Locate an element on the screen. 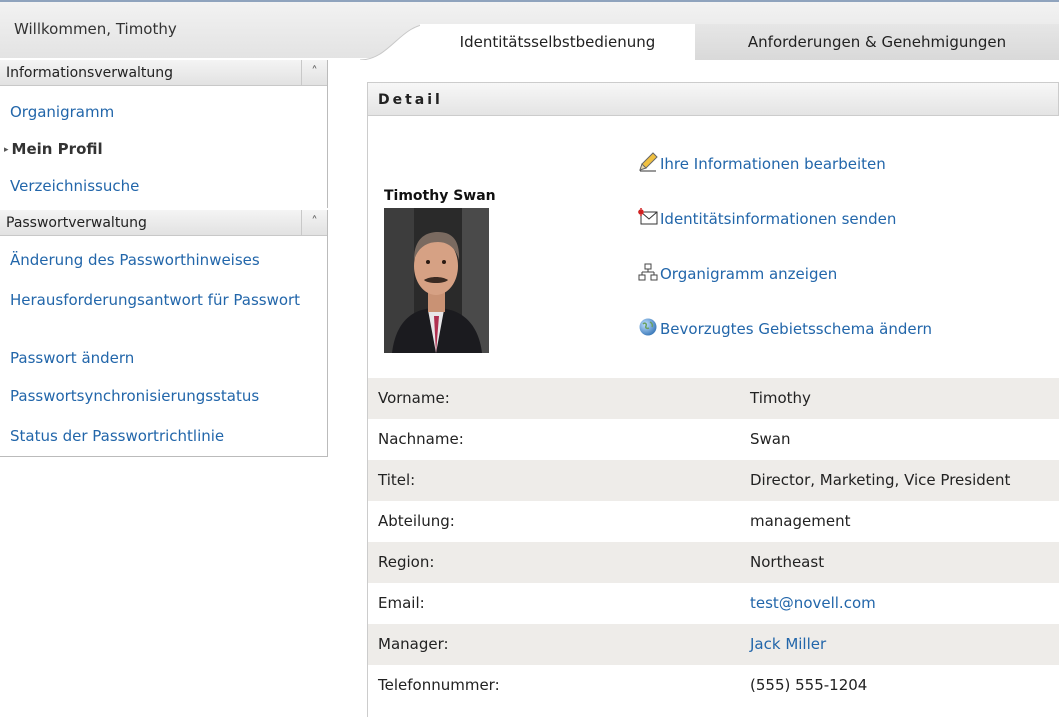 The height and width of the screenshot is (717, 1059). edit-info-link: Ihre Informationen bearbeiten is located at coordinates (762, 162).